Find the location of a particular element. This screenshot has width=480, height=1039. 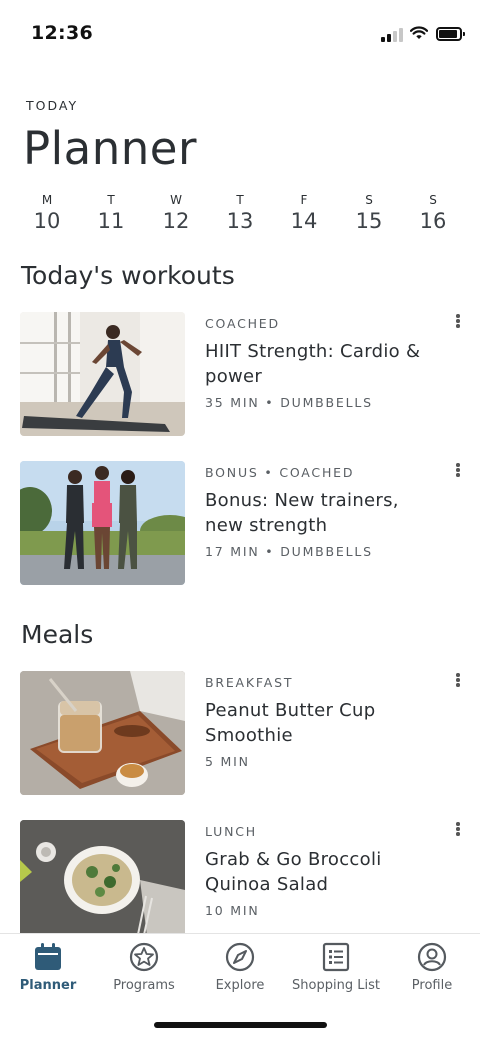

meal-type: BREAKFAST is located at coordinates (249, 682).